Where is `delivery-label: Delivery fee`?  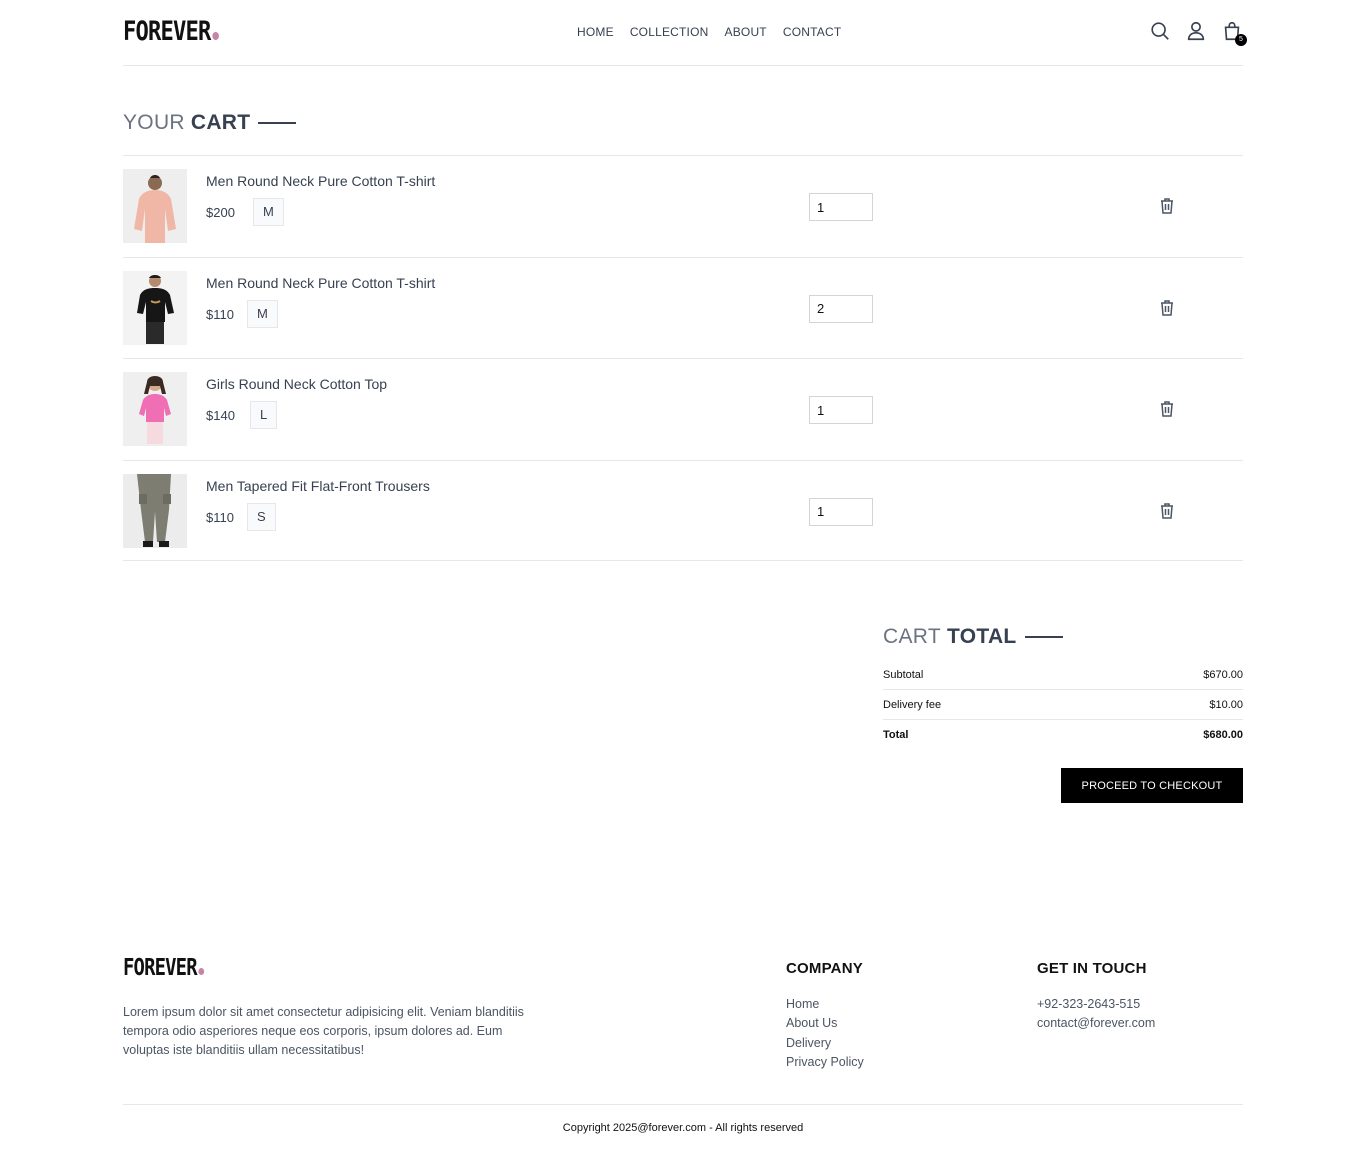
delivery-label: Delivery fee is located at coordinates (912, 704).